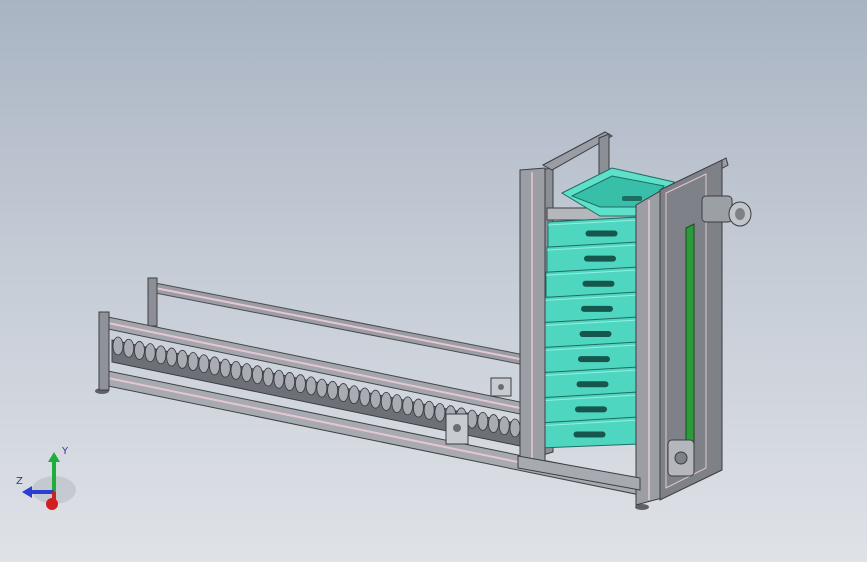  I want to click on z-axis-label: Z, so click(19, 481).